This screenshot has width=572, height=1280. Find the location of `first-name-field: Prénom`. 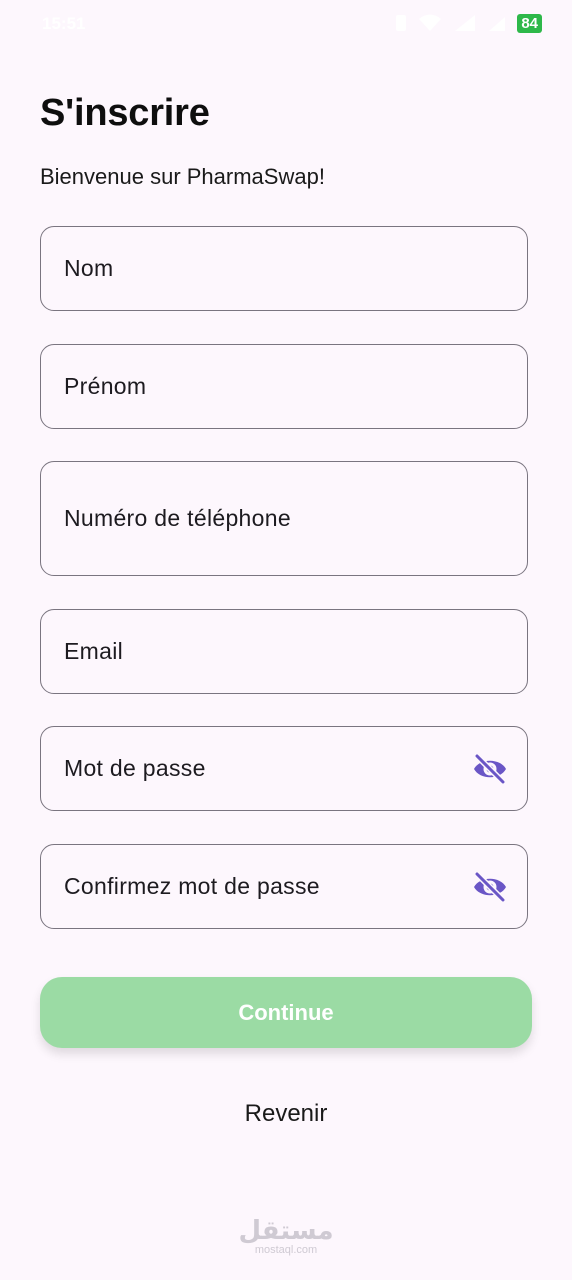

first-name-field: Prénom is located at coordinates (284, 386).